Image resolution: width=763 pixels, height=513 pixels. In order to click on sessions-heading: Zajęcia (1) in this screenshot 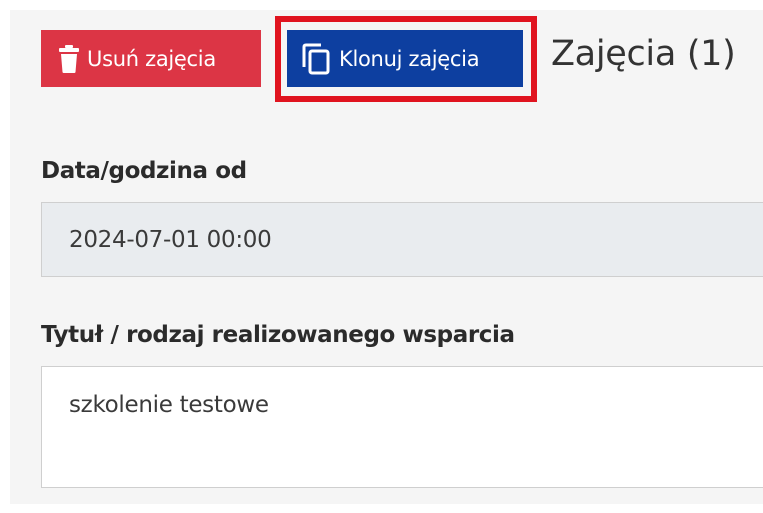, I will do `click(643, 54)`.